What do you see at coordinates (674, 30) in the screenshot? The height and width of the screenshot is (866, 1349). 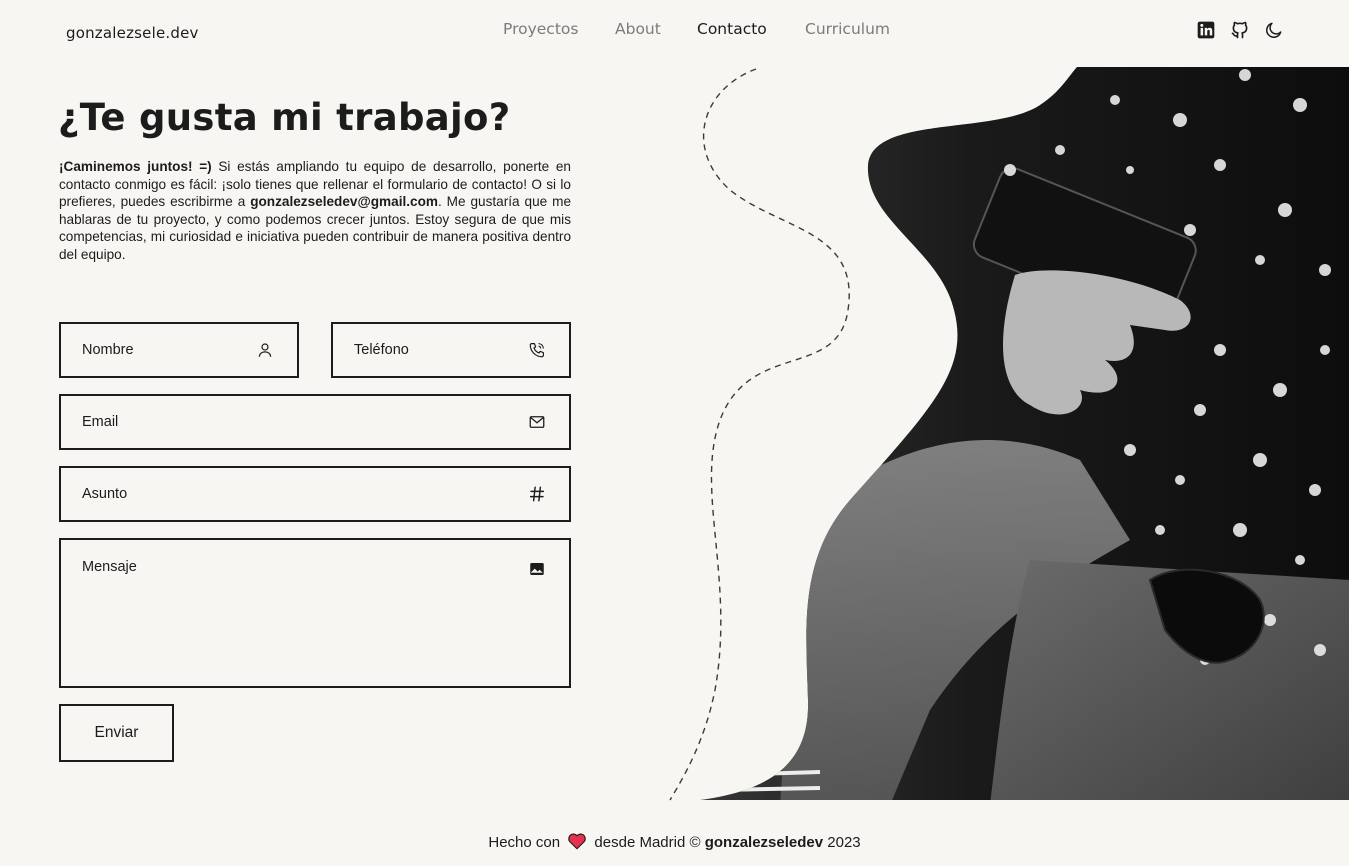 I see `main-nav: Proyectos About Contacto Curriculum` at bounding box center [674, 30].